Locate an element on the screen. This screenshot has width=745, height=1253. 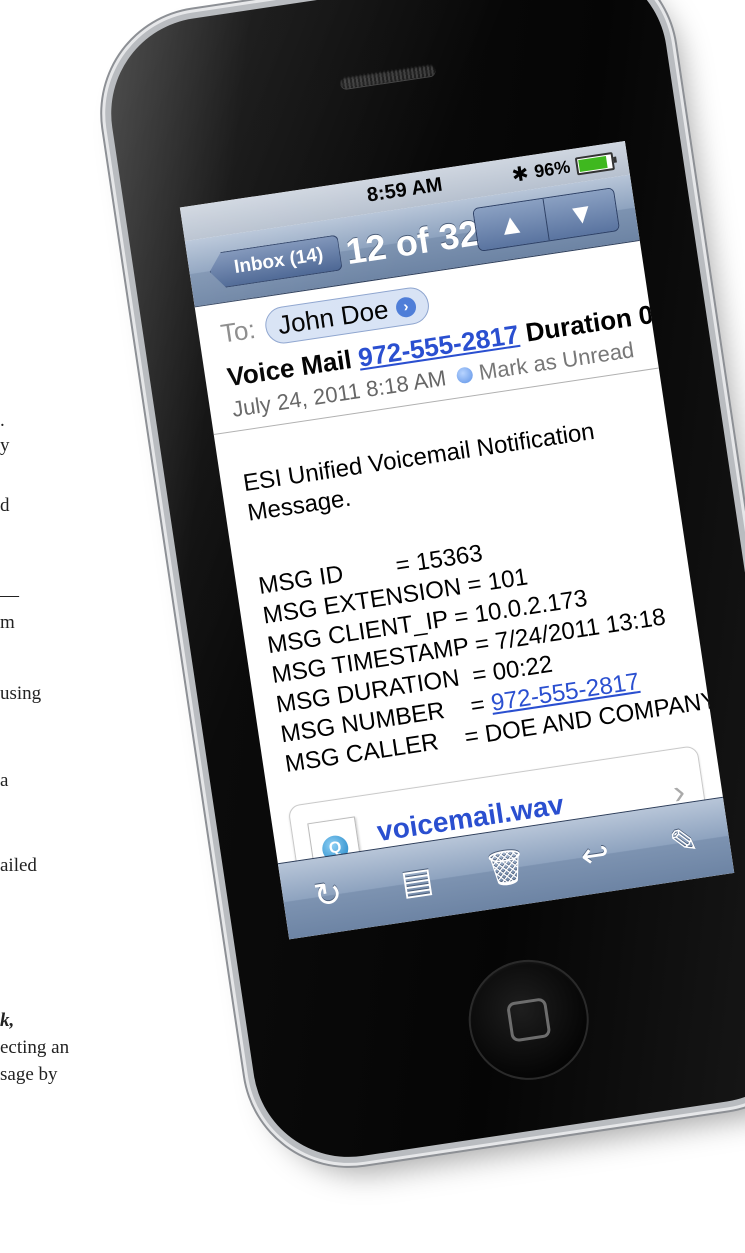
doc-fragment: d is located at coordinates (5, 505).